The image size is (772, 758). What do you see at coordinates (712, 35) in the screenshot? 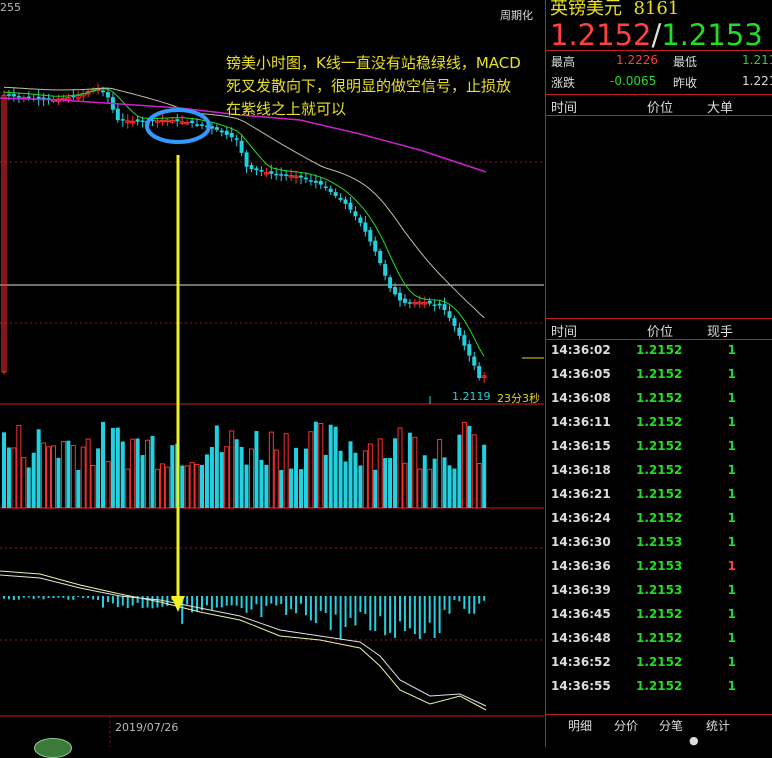
I see `ask-price: 1.2153` at bounding box center [712, 35].